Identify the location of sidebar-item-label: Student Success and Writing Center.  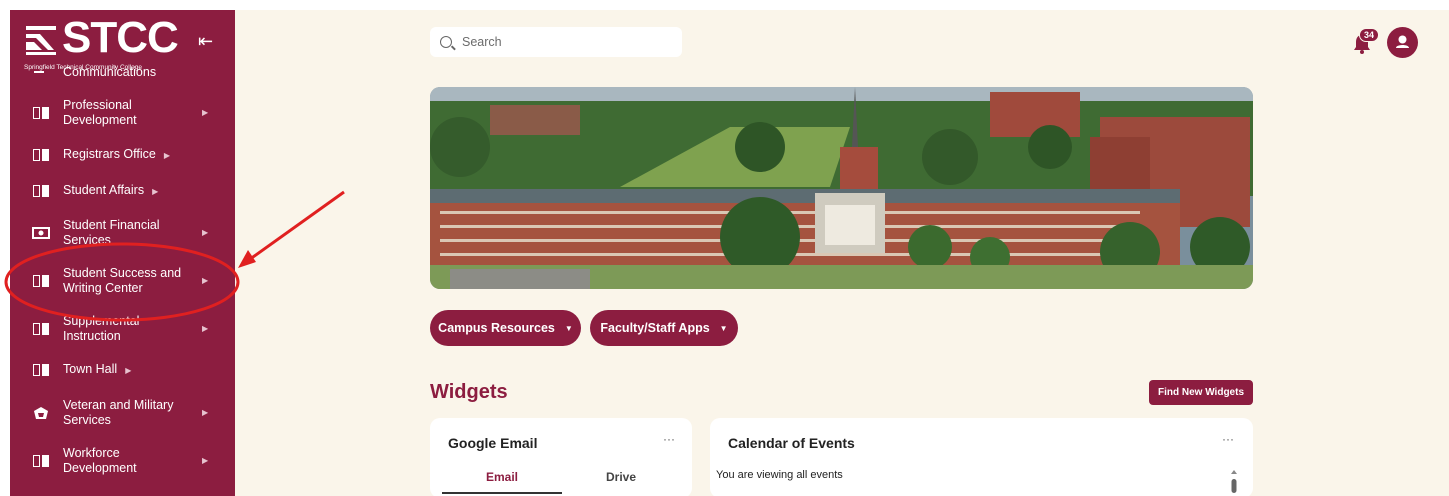
(122, 280).